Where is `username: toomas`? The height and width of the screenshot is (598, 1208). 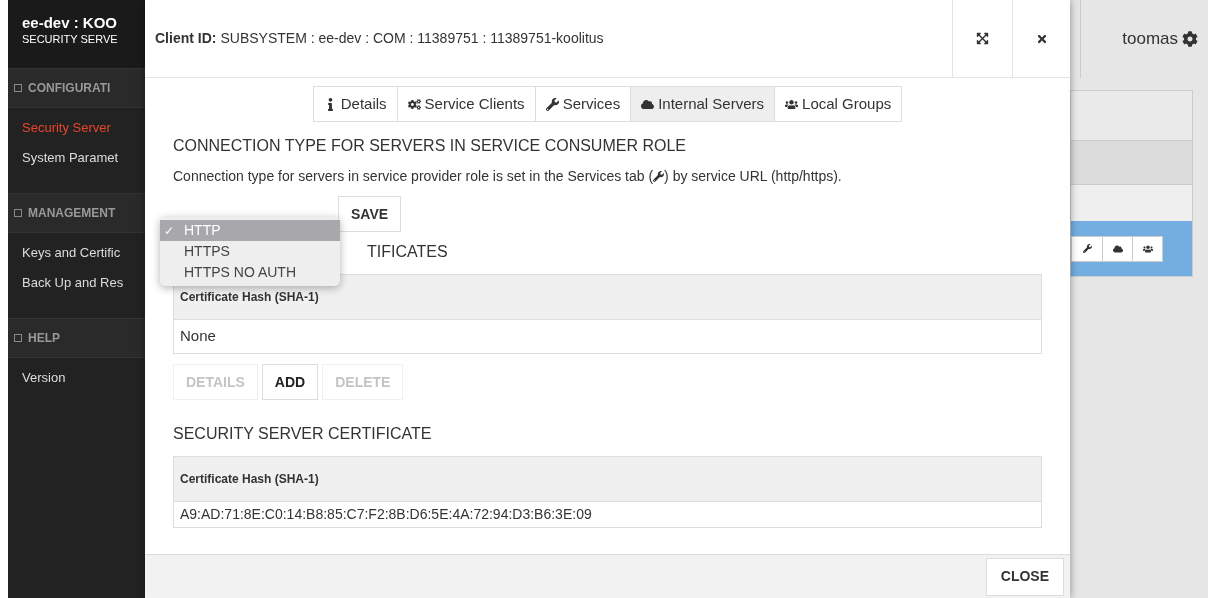 username: toomas is located at coordinates (1150, 39).